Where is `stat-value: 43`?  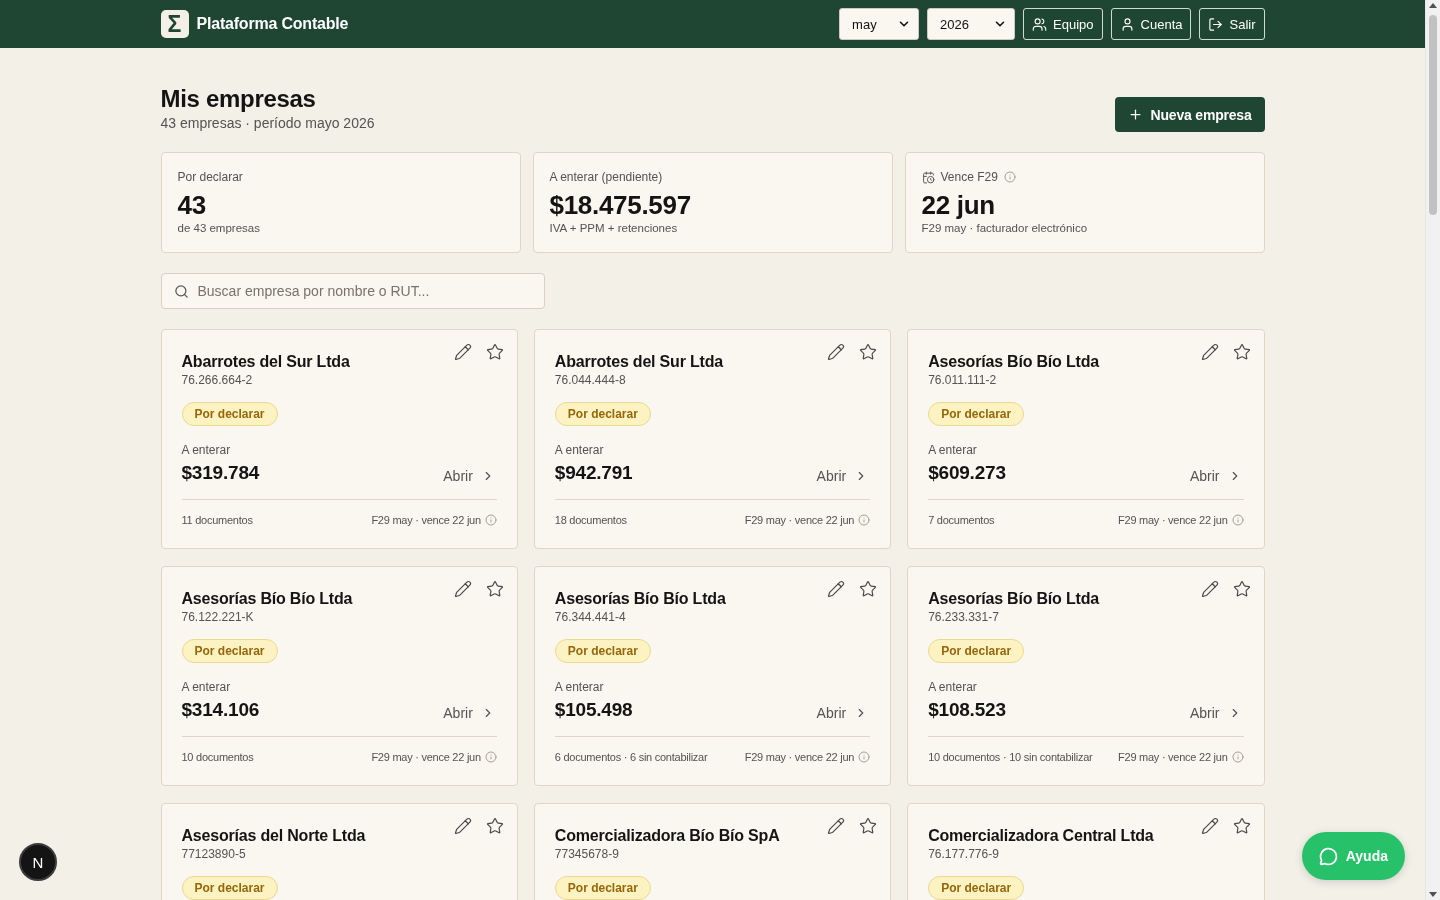
stat-value: 43 is located at coordinates (192, 205).